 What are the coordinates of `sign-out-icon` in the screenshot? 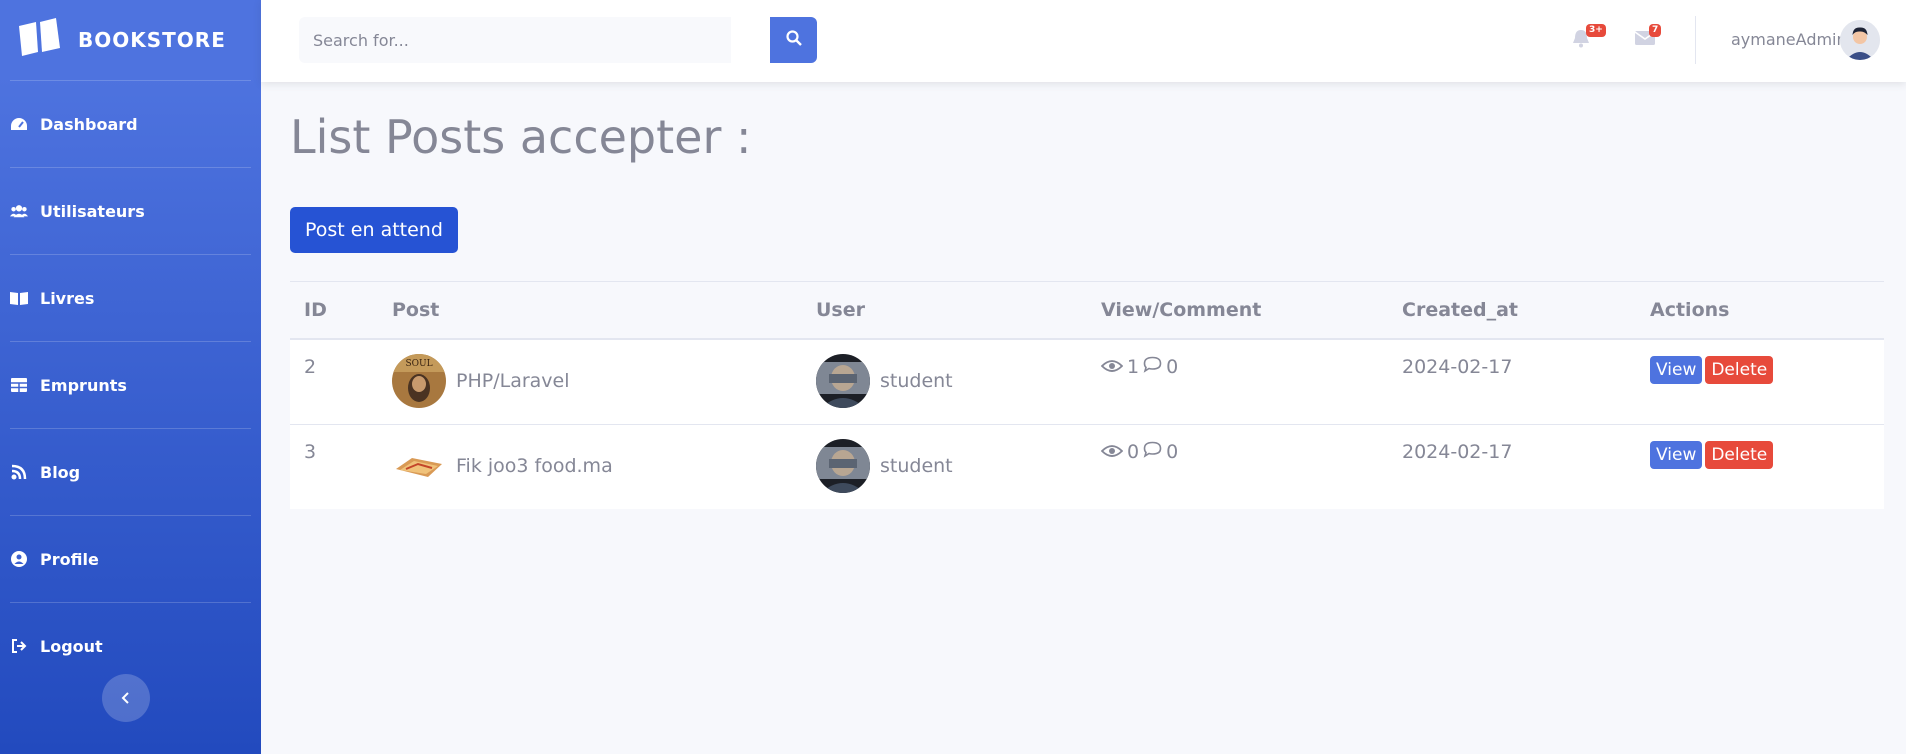 It's located at (19, 646).